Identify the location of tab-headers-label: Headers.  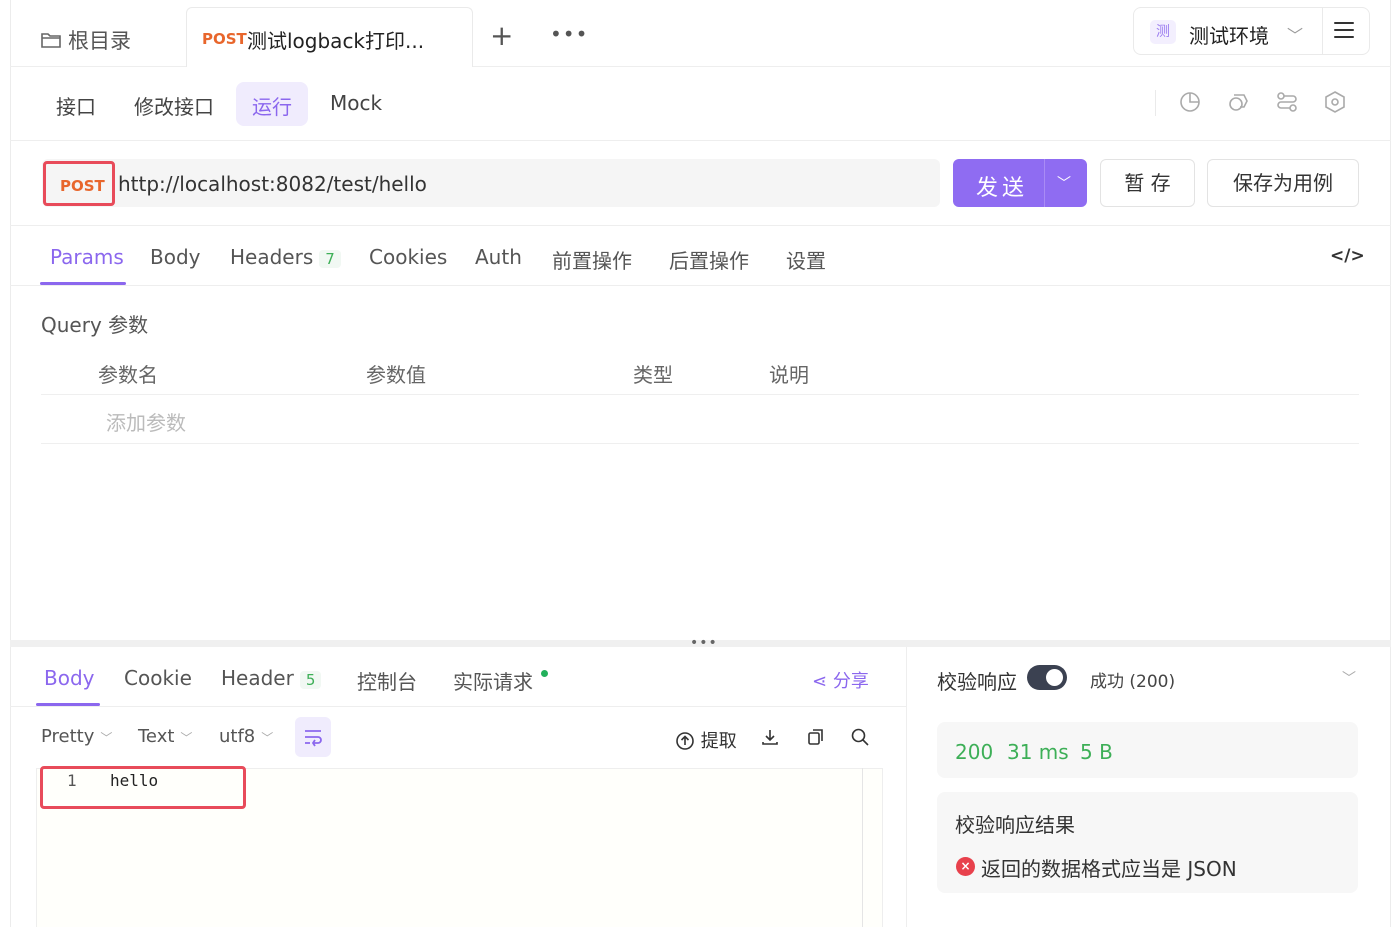
(272, 257).